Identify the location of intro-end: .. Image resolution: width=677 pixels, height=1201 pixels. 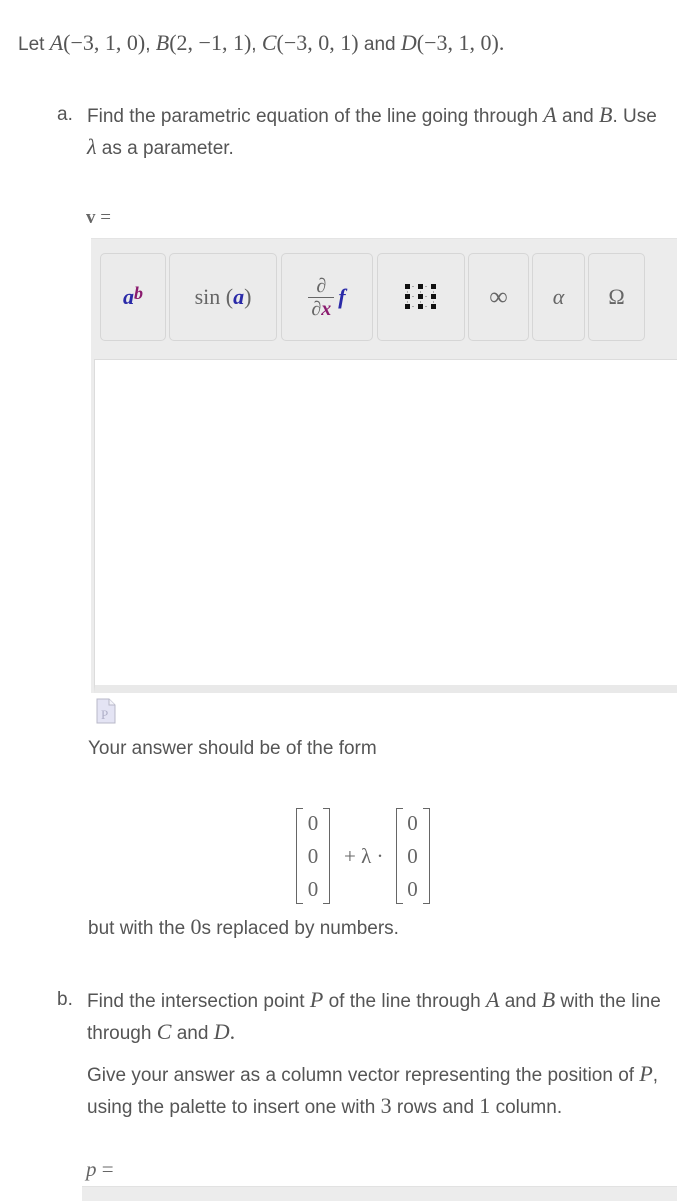
(501, 42).